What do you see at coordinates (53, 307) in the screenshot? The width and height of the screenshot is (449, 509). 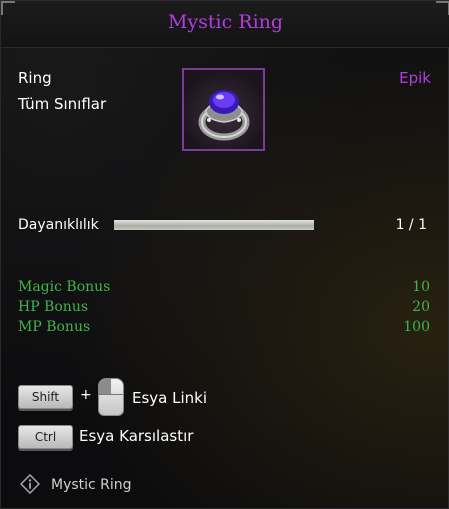 I see `bonus-name: HP Bonus` at bounding box center [53, 307].